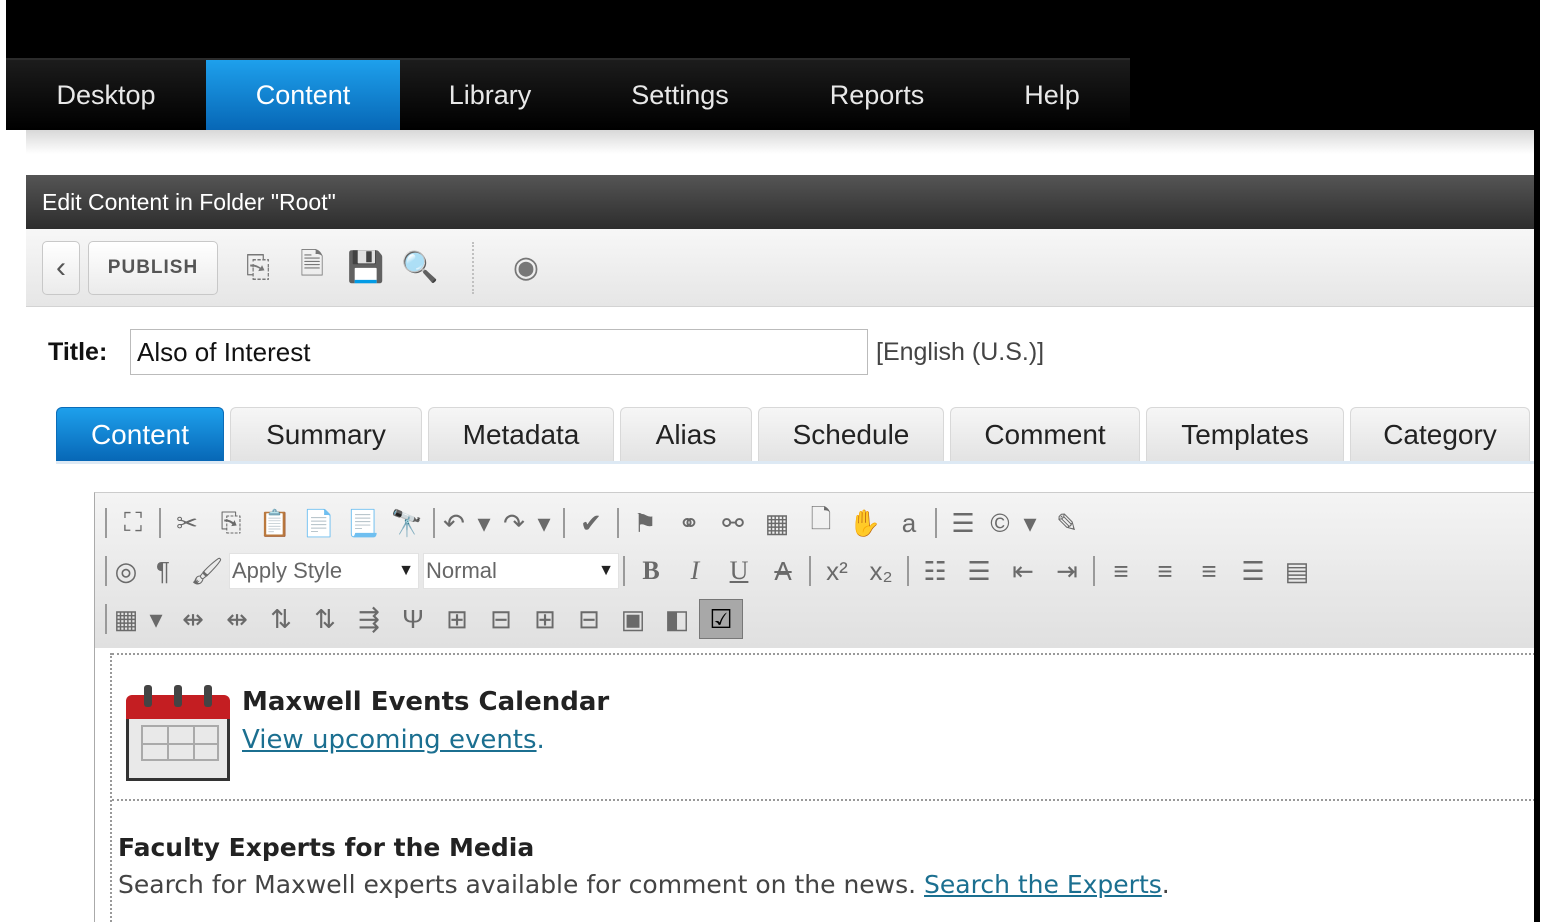  What do you see at coordinates (591, 523) in the screenshot?
I see `spellcheck-icon: ✔` at bounding box center [591, 523].